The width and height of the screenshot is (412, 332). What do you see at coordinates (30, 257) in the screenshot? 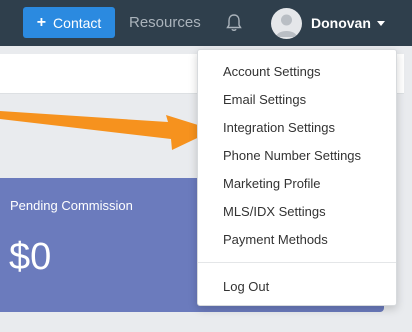
I see `card-amount: $0` at bounding box center [30, 257].